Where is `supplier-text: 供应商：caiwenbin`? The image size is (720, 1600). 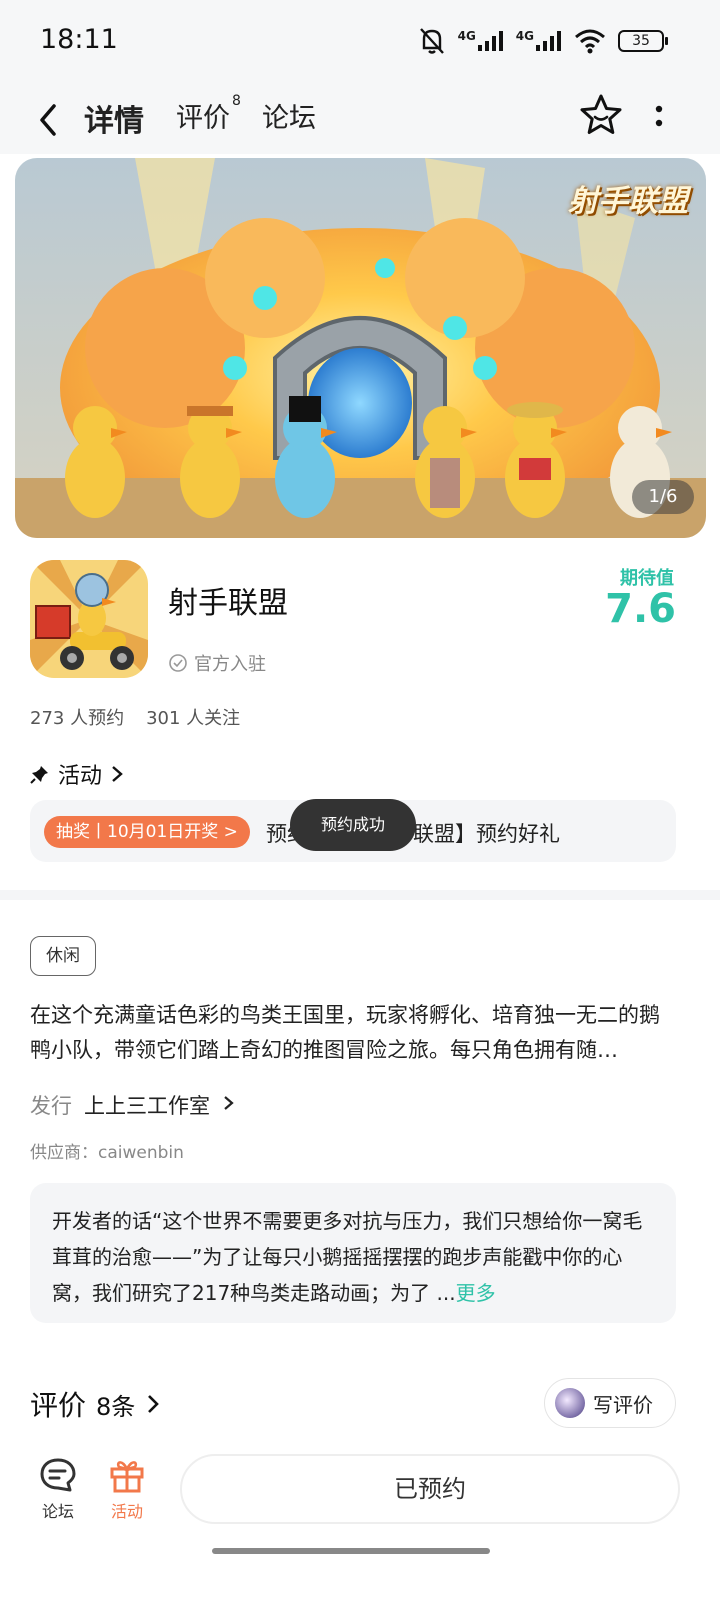
supplier-text: 供应商：caiwenbin is located at coordinates (107, 1153).